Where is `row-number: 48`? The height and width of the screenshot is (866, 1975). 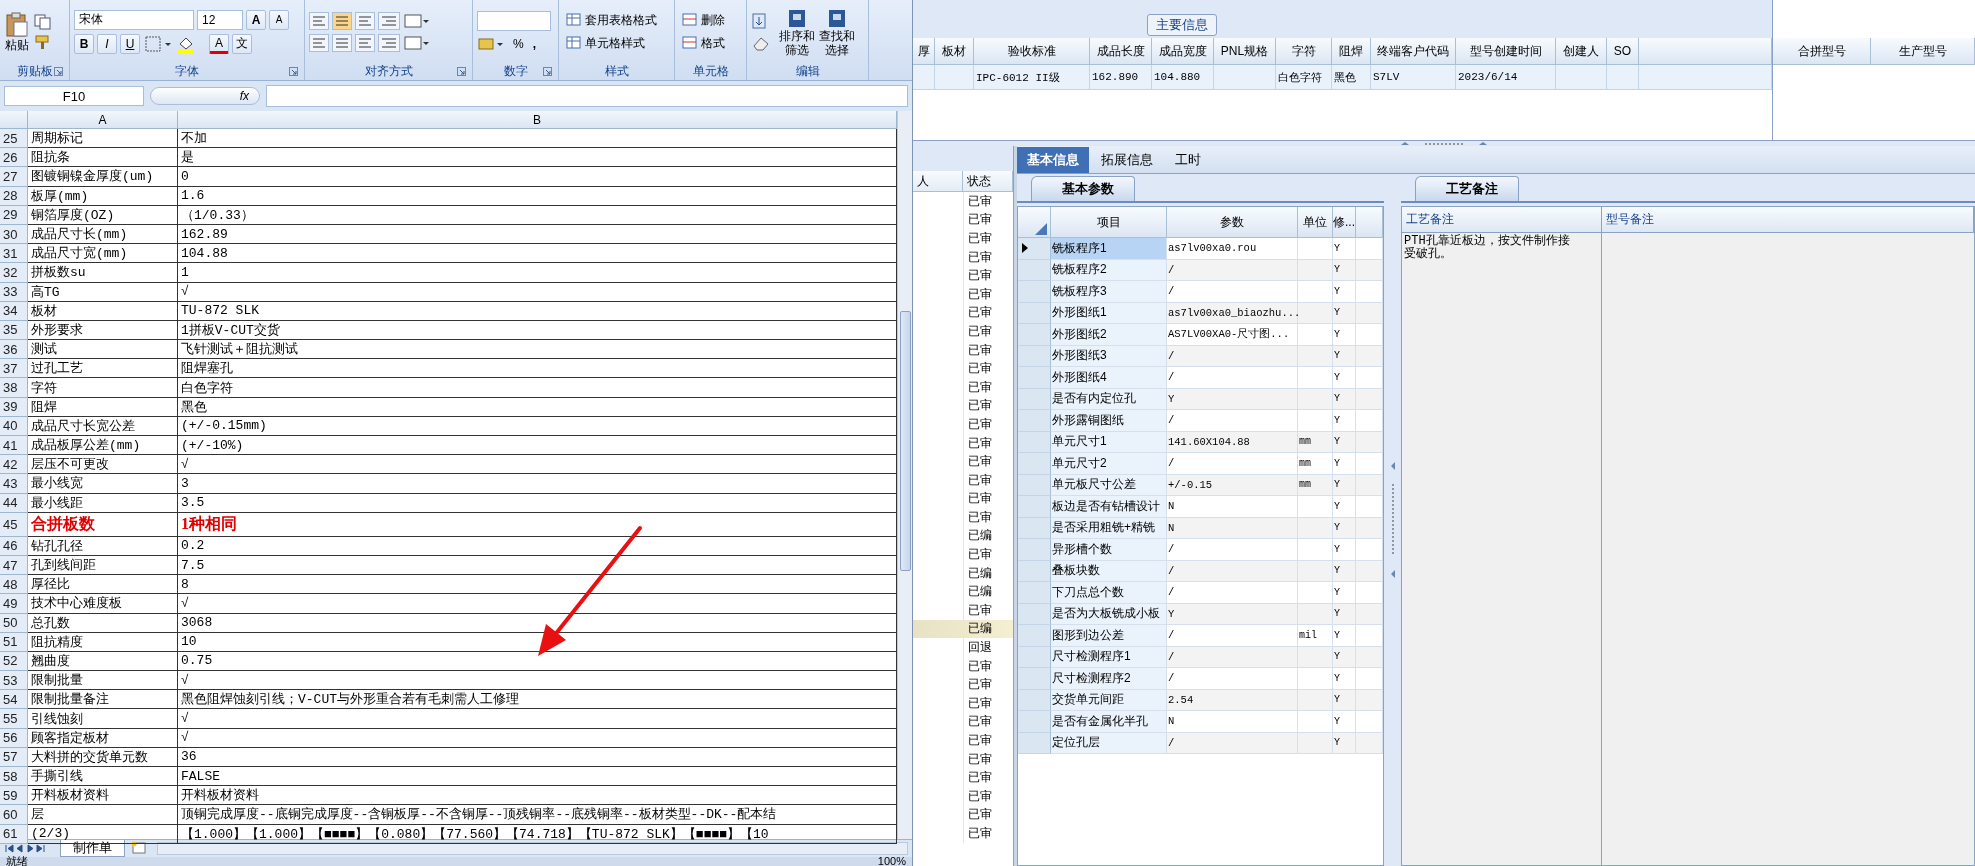
row-number: 48 is located at coordinates (14, 585).